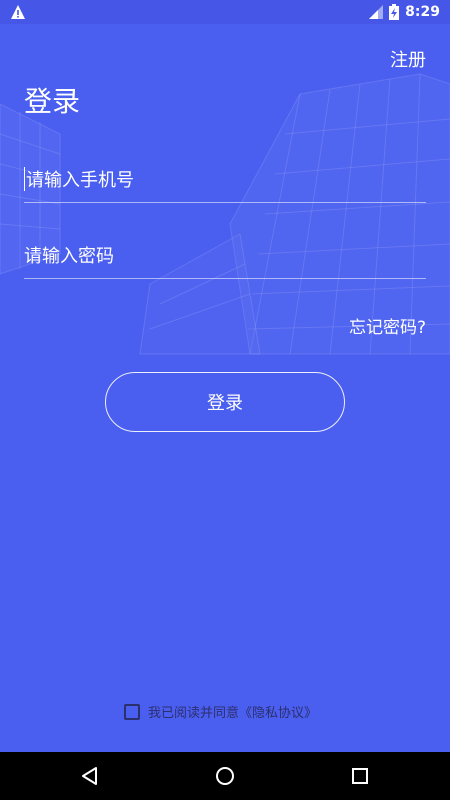  Describe the element at coordinates (360, 776) in the screenshot. I see `recent-apps-icon` at that location.